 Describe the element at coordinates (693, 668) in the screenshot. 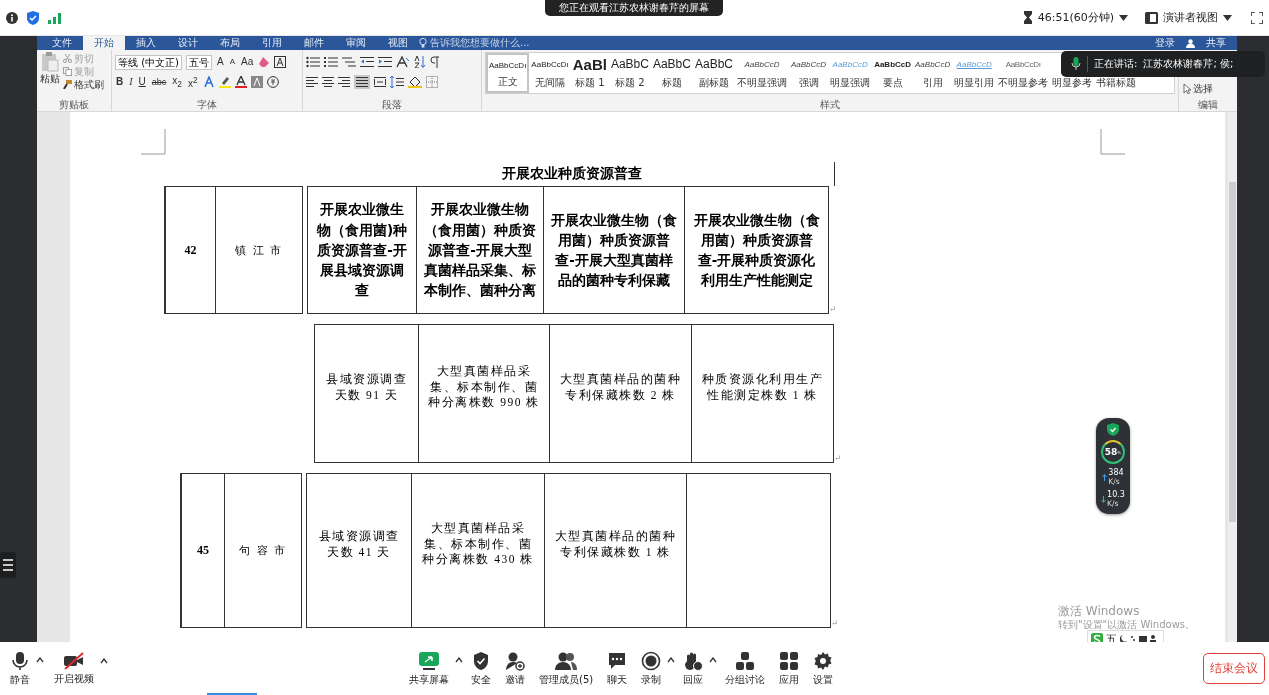

I see `toolbar-button: 回应` at that location.